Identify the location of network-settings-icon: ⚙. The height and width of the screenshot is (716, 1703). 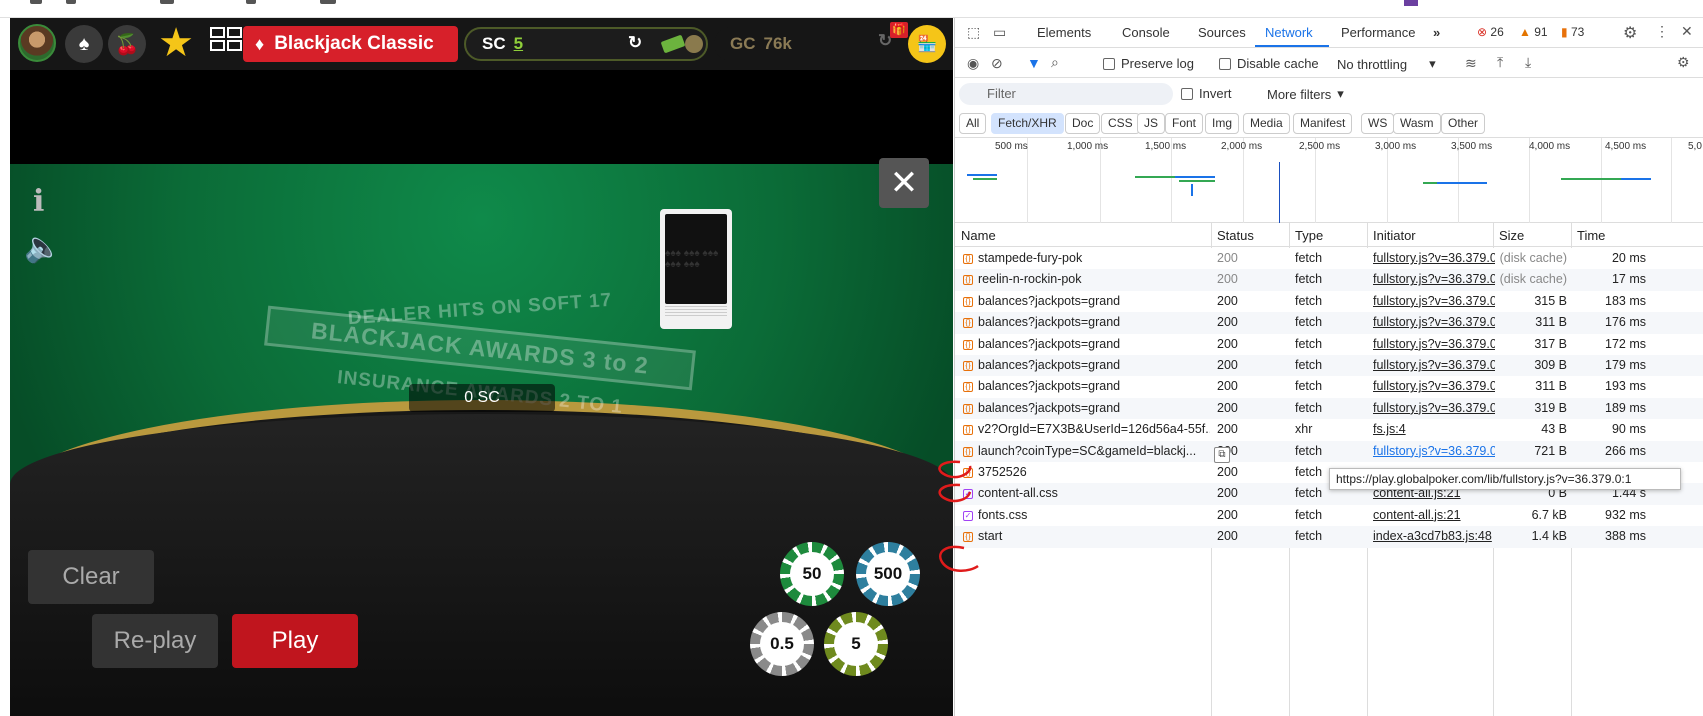
(1683, 62).